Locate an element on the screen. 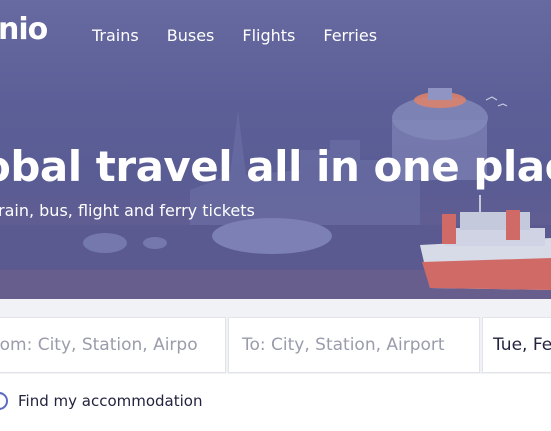 The height and width of the screenshot is (431, 551). brand-logo: nio is located at coordinates (24, 29).